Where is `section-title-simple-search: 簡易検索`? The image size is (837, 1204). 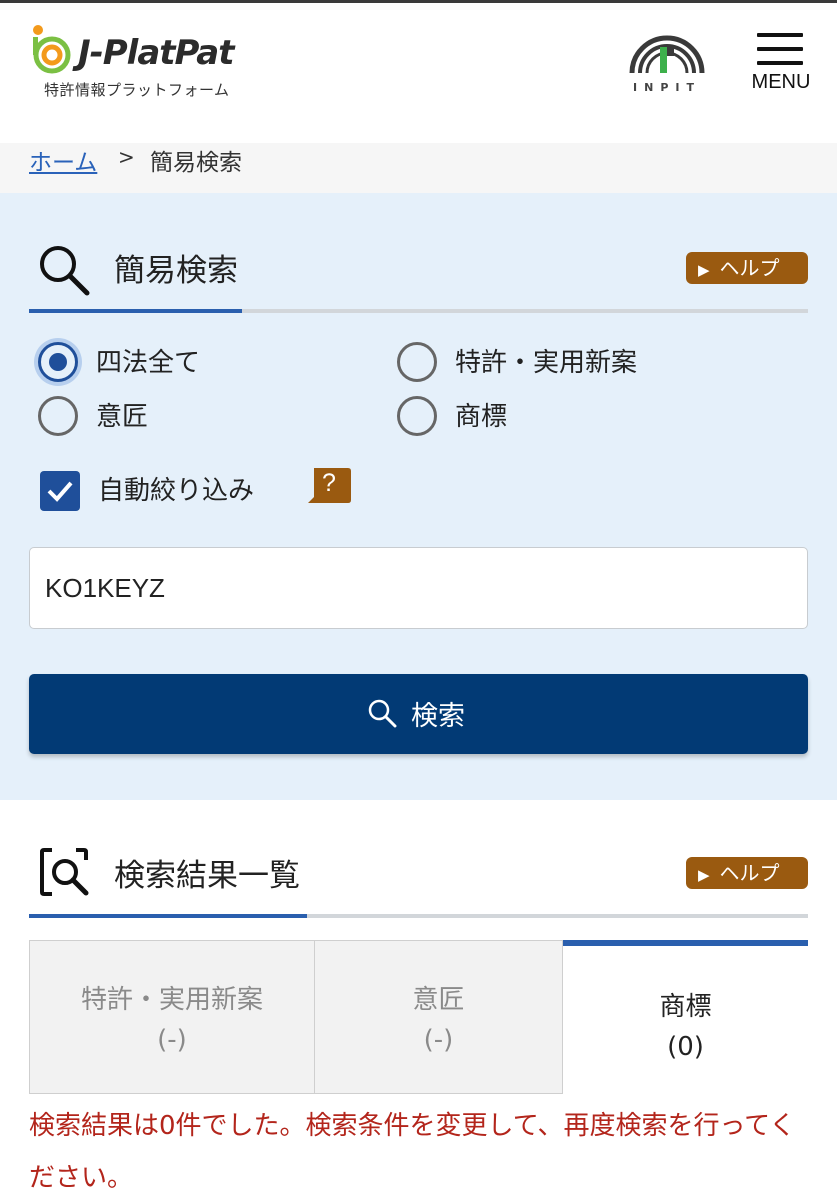 section-title-simple-search: 簡易検索 is located at coordinates (176, 271).